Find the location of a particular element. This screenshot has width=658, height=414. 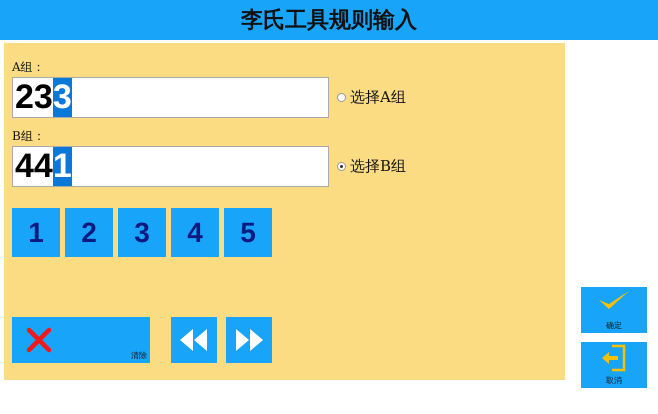

digit-key: 1 is located at coordinates (36, 232).